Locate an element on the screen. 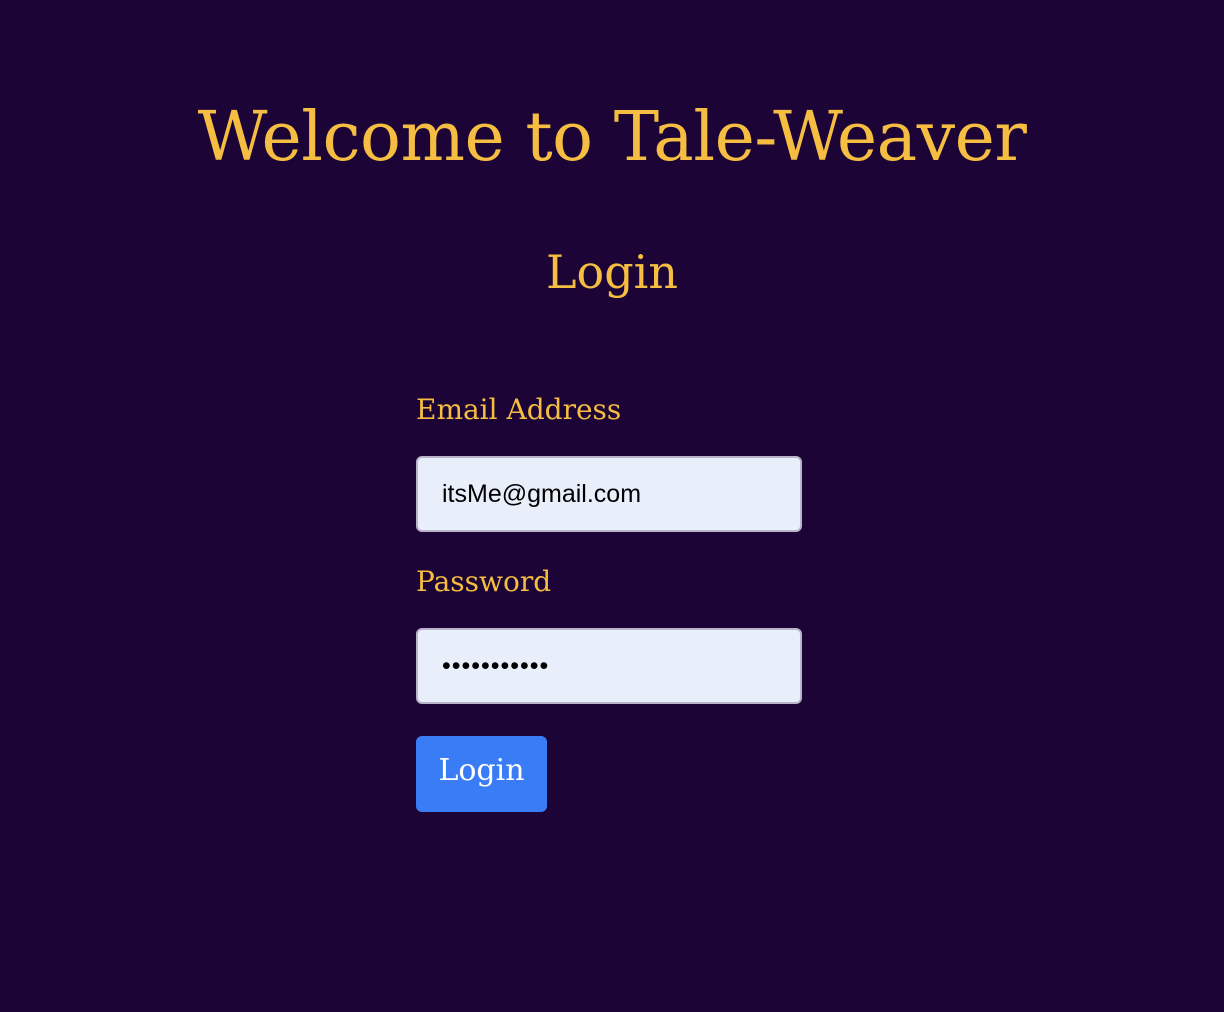 The width and height of the screenshot is (1224, 1012). password-label: Password is located at coordinates (484, 581).